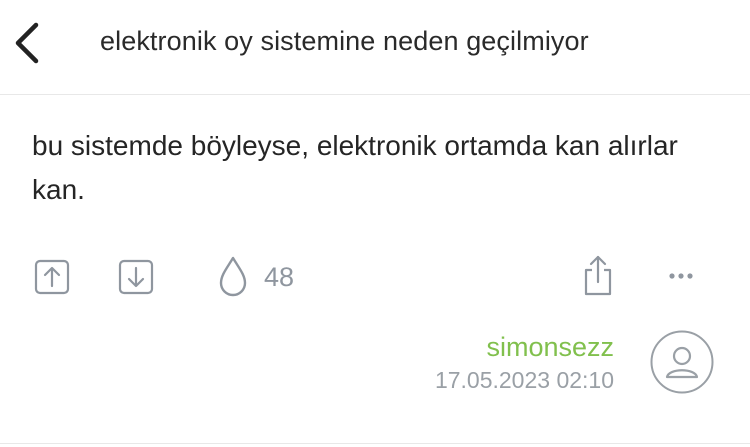 This screenshot has height=447, width=750. I want to click on arrow-up-box-icon, so click(52, 277).